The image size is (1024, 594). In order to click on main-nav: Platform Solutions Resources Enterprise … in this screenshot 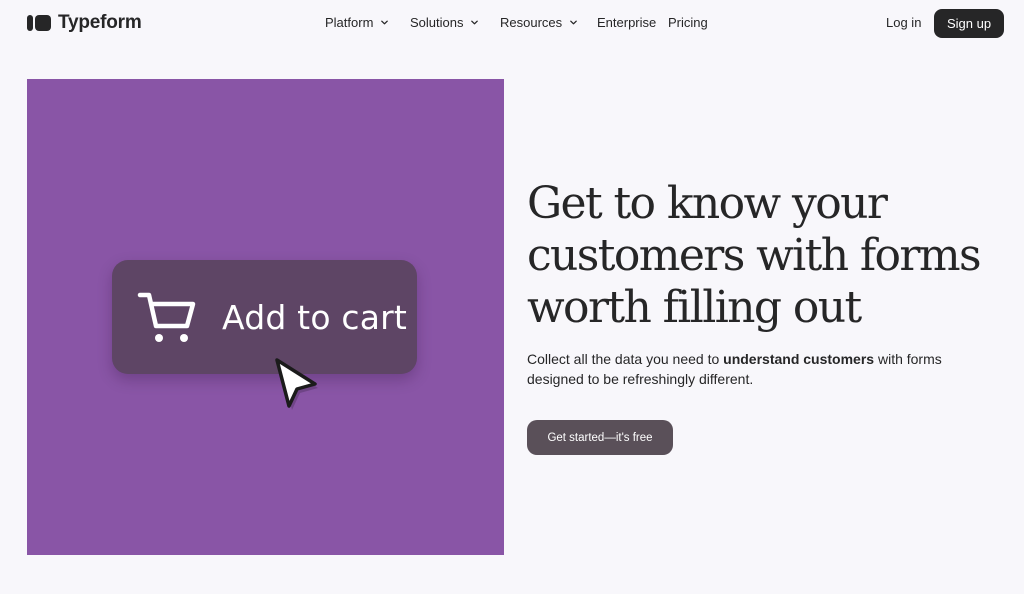, I will do `click(512, 23)`.